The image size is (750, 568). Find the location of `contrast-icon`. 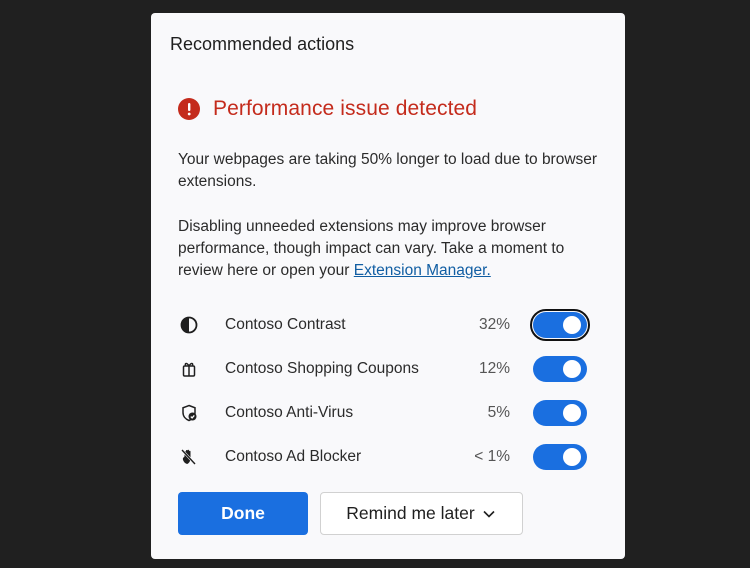

contrast-icon is located at coordinates (189, 325).